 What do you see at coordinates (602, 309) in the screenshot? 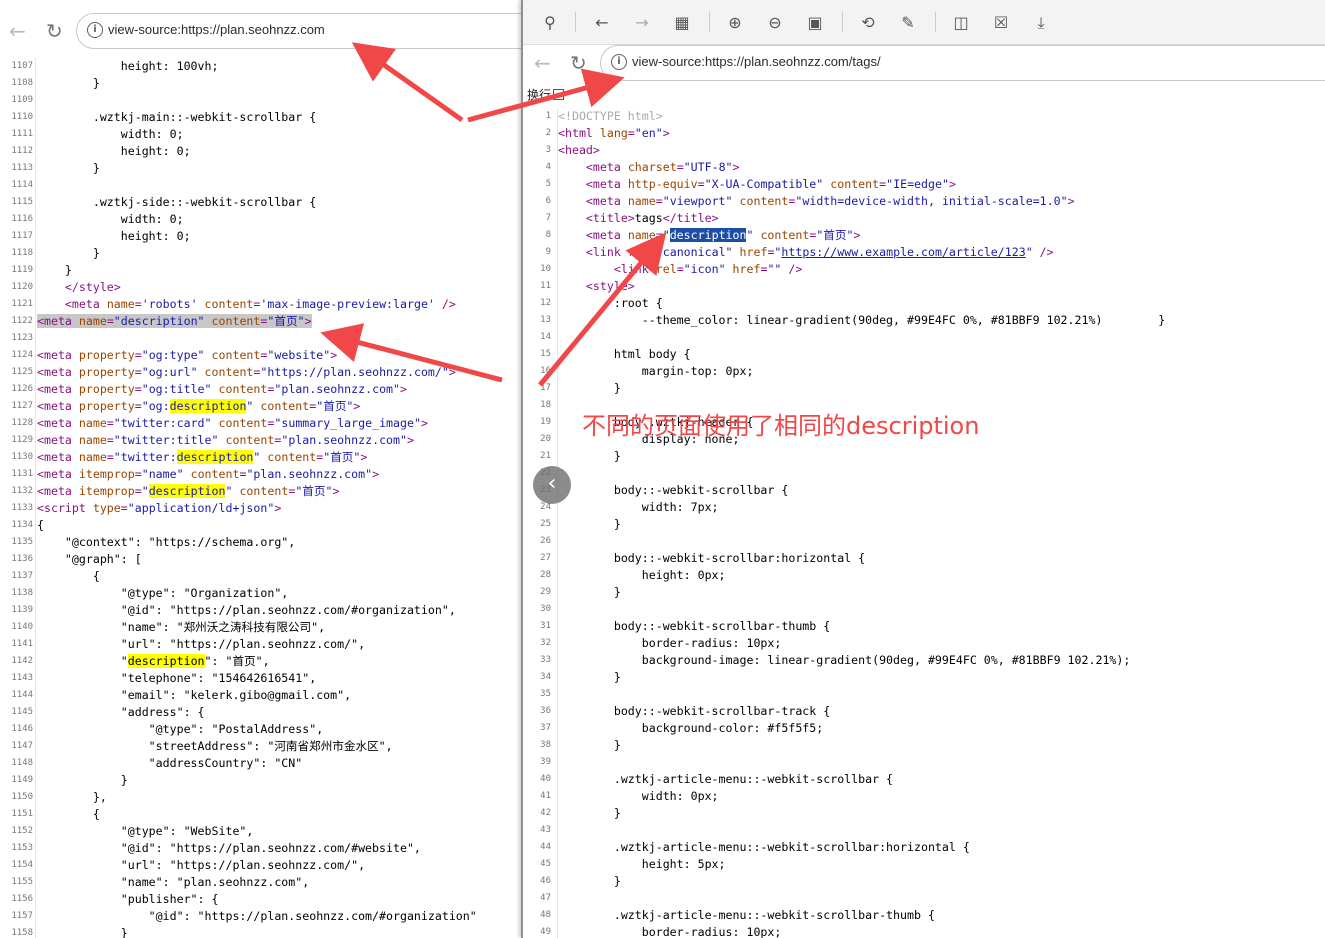
I see `arrow-to-right-description` at bounding box center [602, 309].